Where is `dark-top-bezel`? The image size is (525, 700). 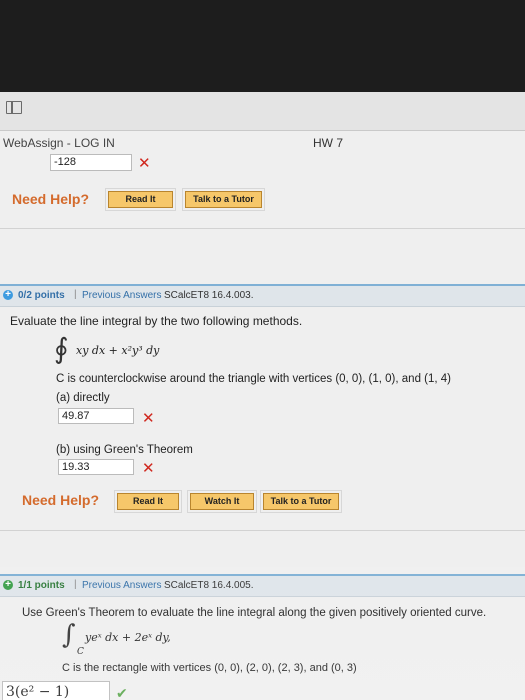 dark-top-bezel is located at coordinates (262, 46).